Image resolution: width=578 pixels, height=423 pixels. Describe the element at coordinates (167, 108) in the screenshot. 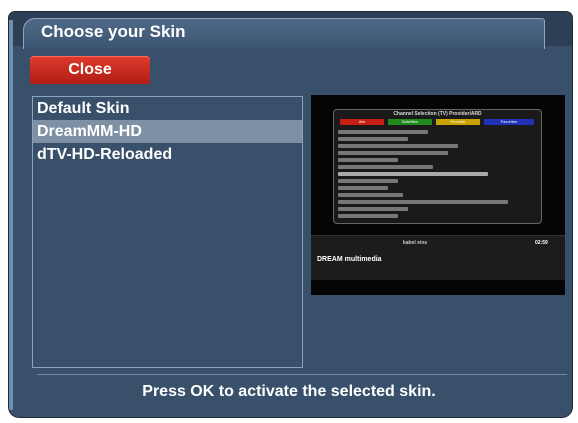

I see `skin-item-default: Default Skin` at that location.